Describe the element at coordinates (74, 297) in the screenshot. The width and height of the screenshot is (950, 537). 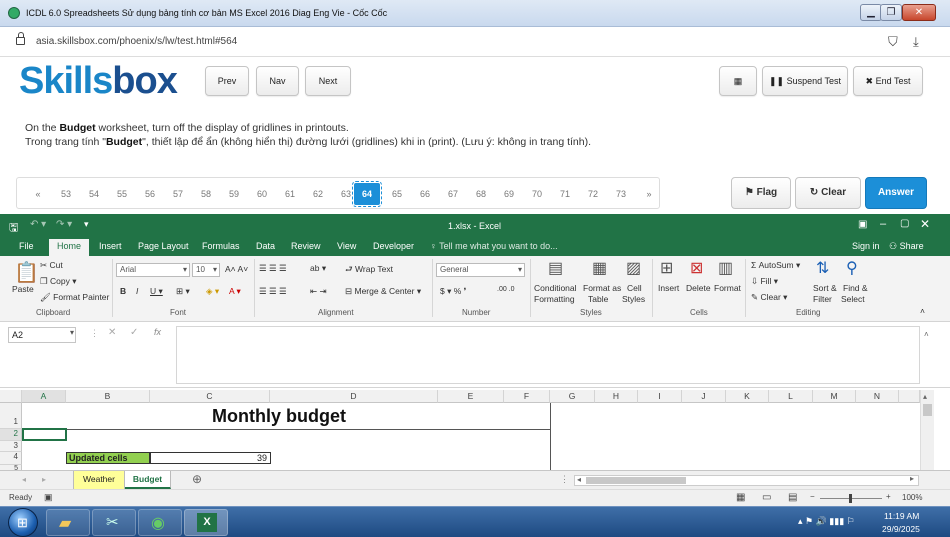
I see `format-painter-button: 🖌 Format Painter` at that location.